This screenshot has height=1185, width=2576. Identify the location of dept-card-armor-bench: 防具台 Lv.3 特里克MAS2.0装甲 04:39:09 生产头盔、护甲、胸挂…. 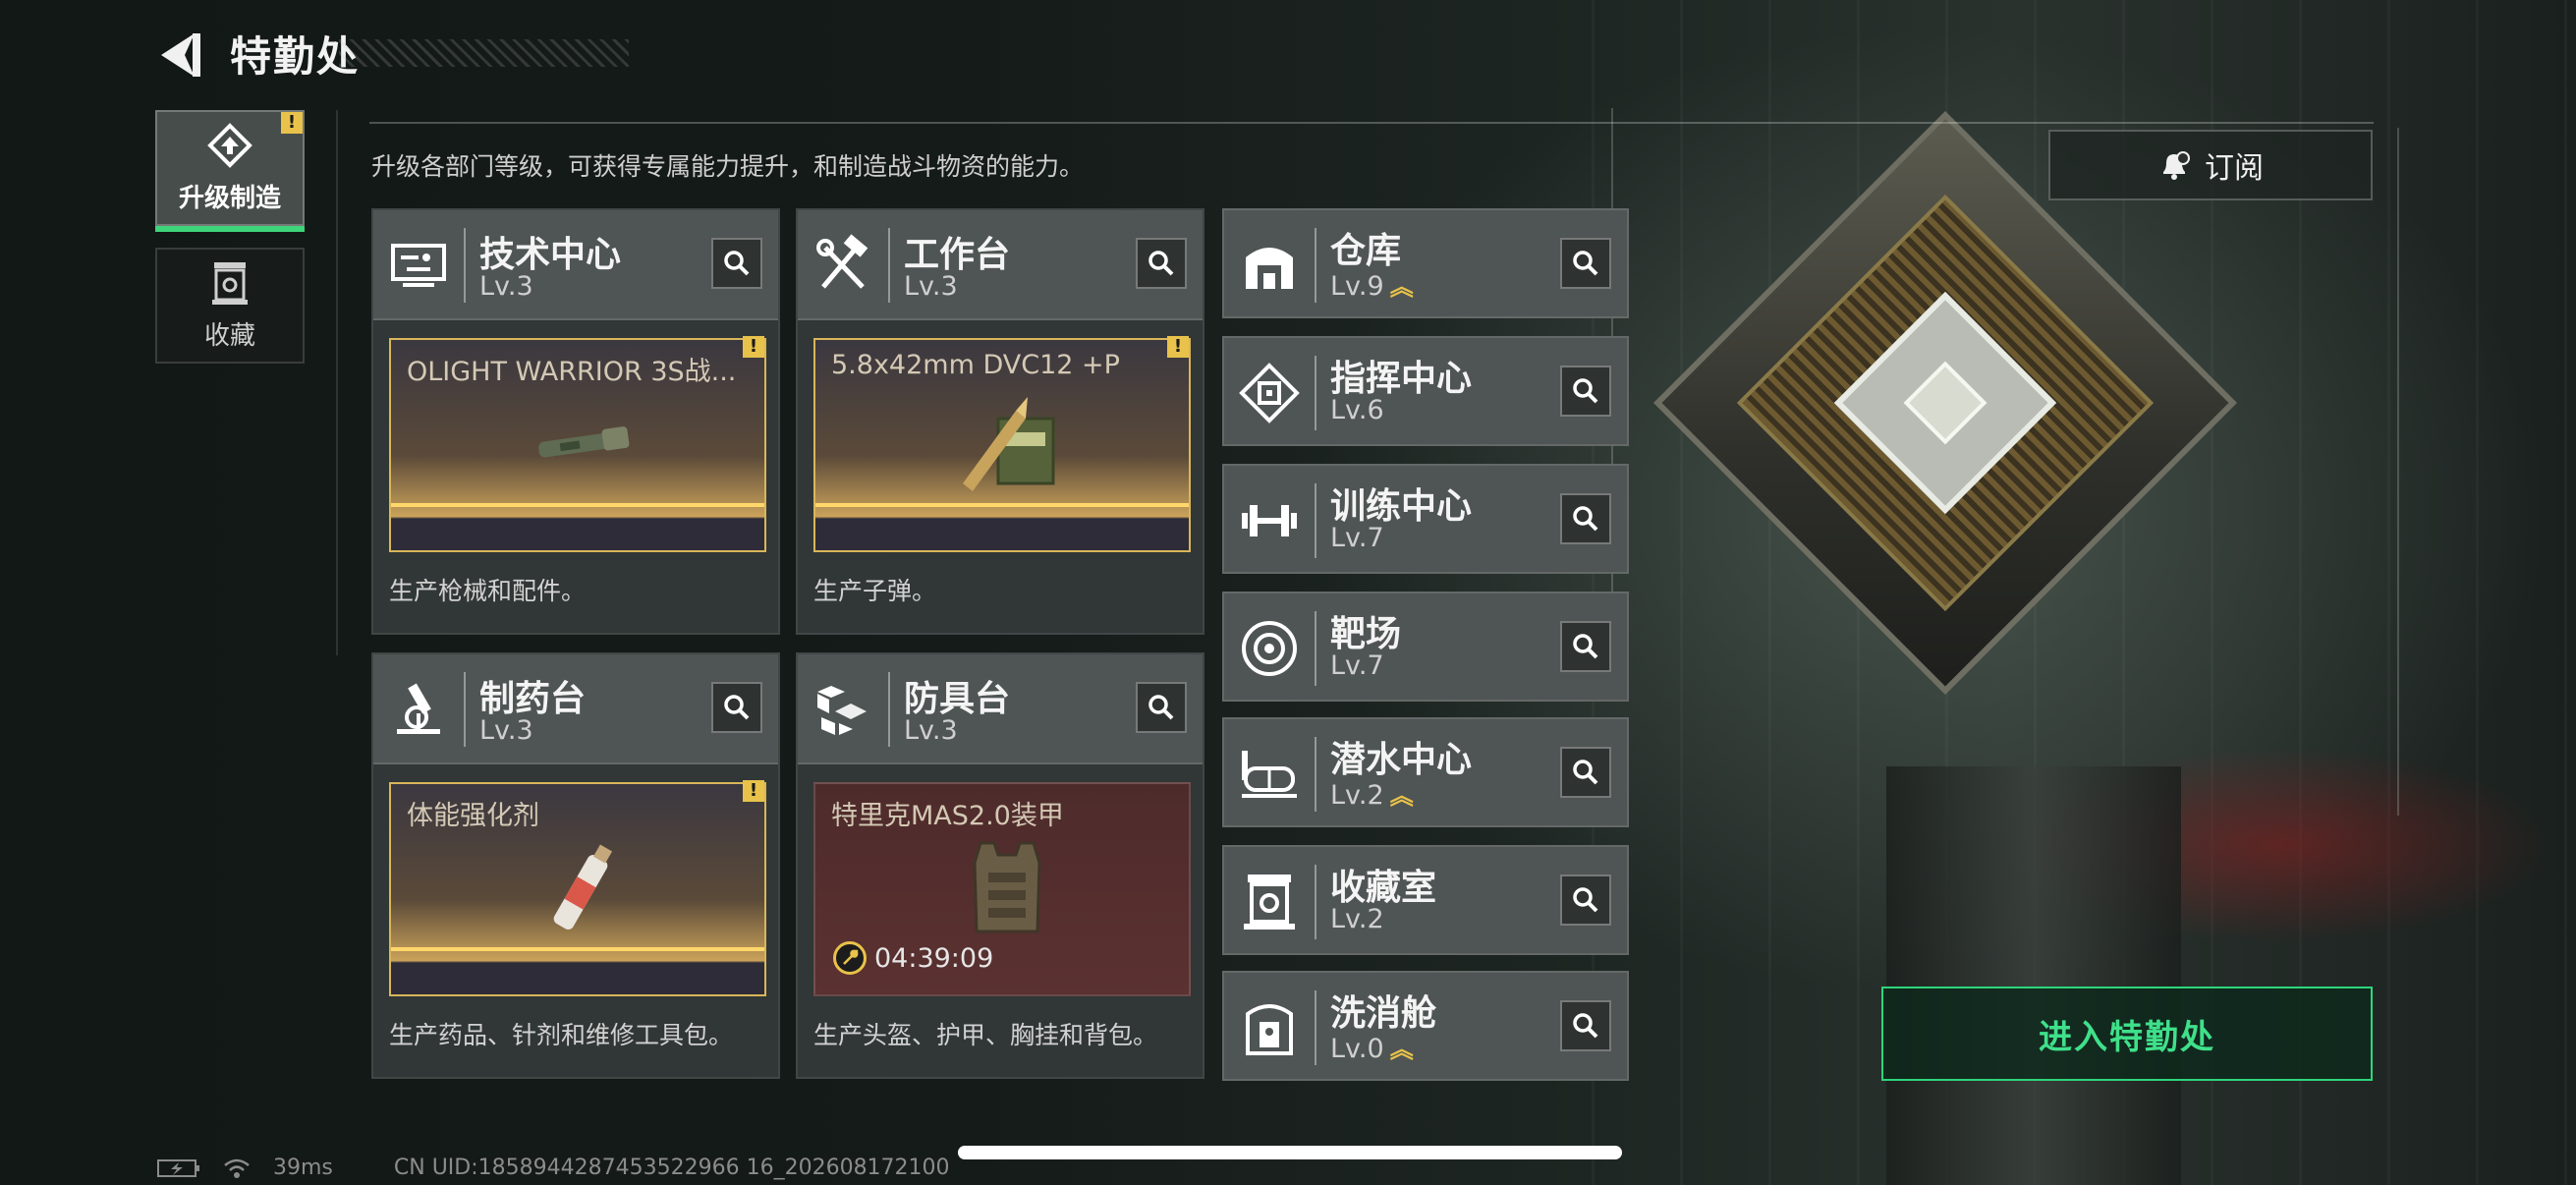
(1000, 866).